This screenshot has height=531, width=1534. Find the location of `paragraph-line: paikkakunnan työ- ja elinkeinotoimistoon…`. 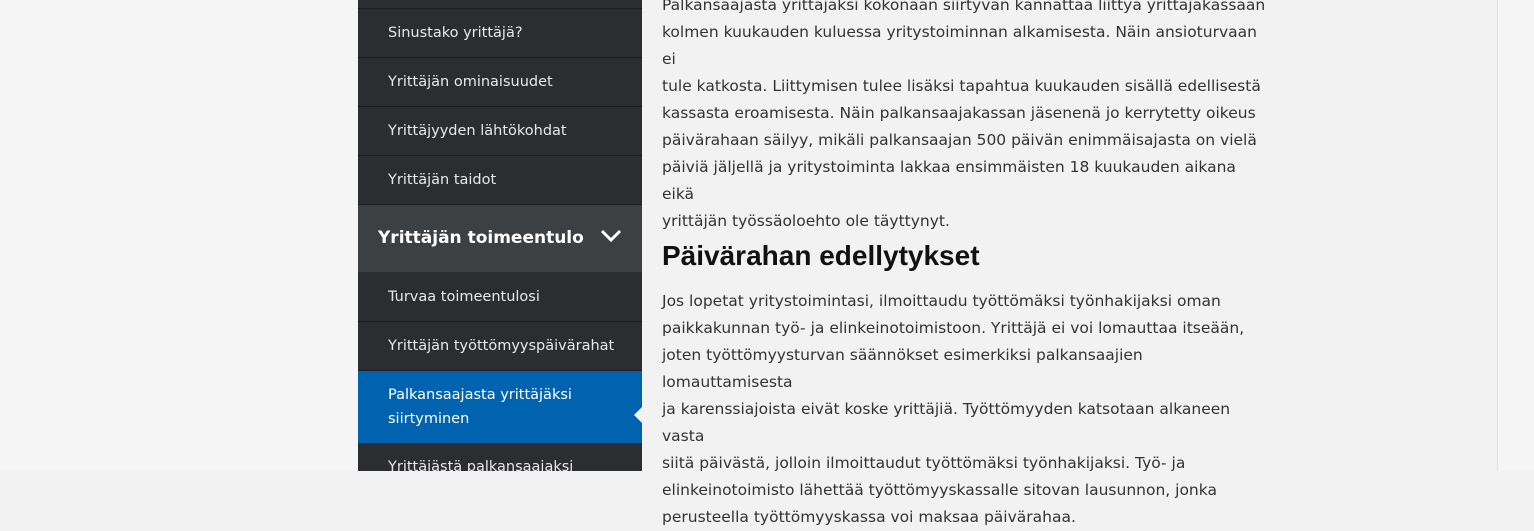

paragraph-line: paikkakunnan työ- ja elinkeinotoimistoon… is located at coordinates (953, 328).